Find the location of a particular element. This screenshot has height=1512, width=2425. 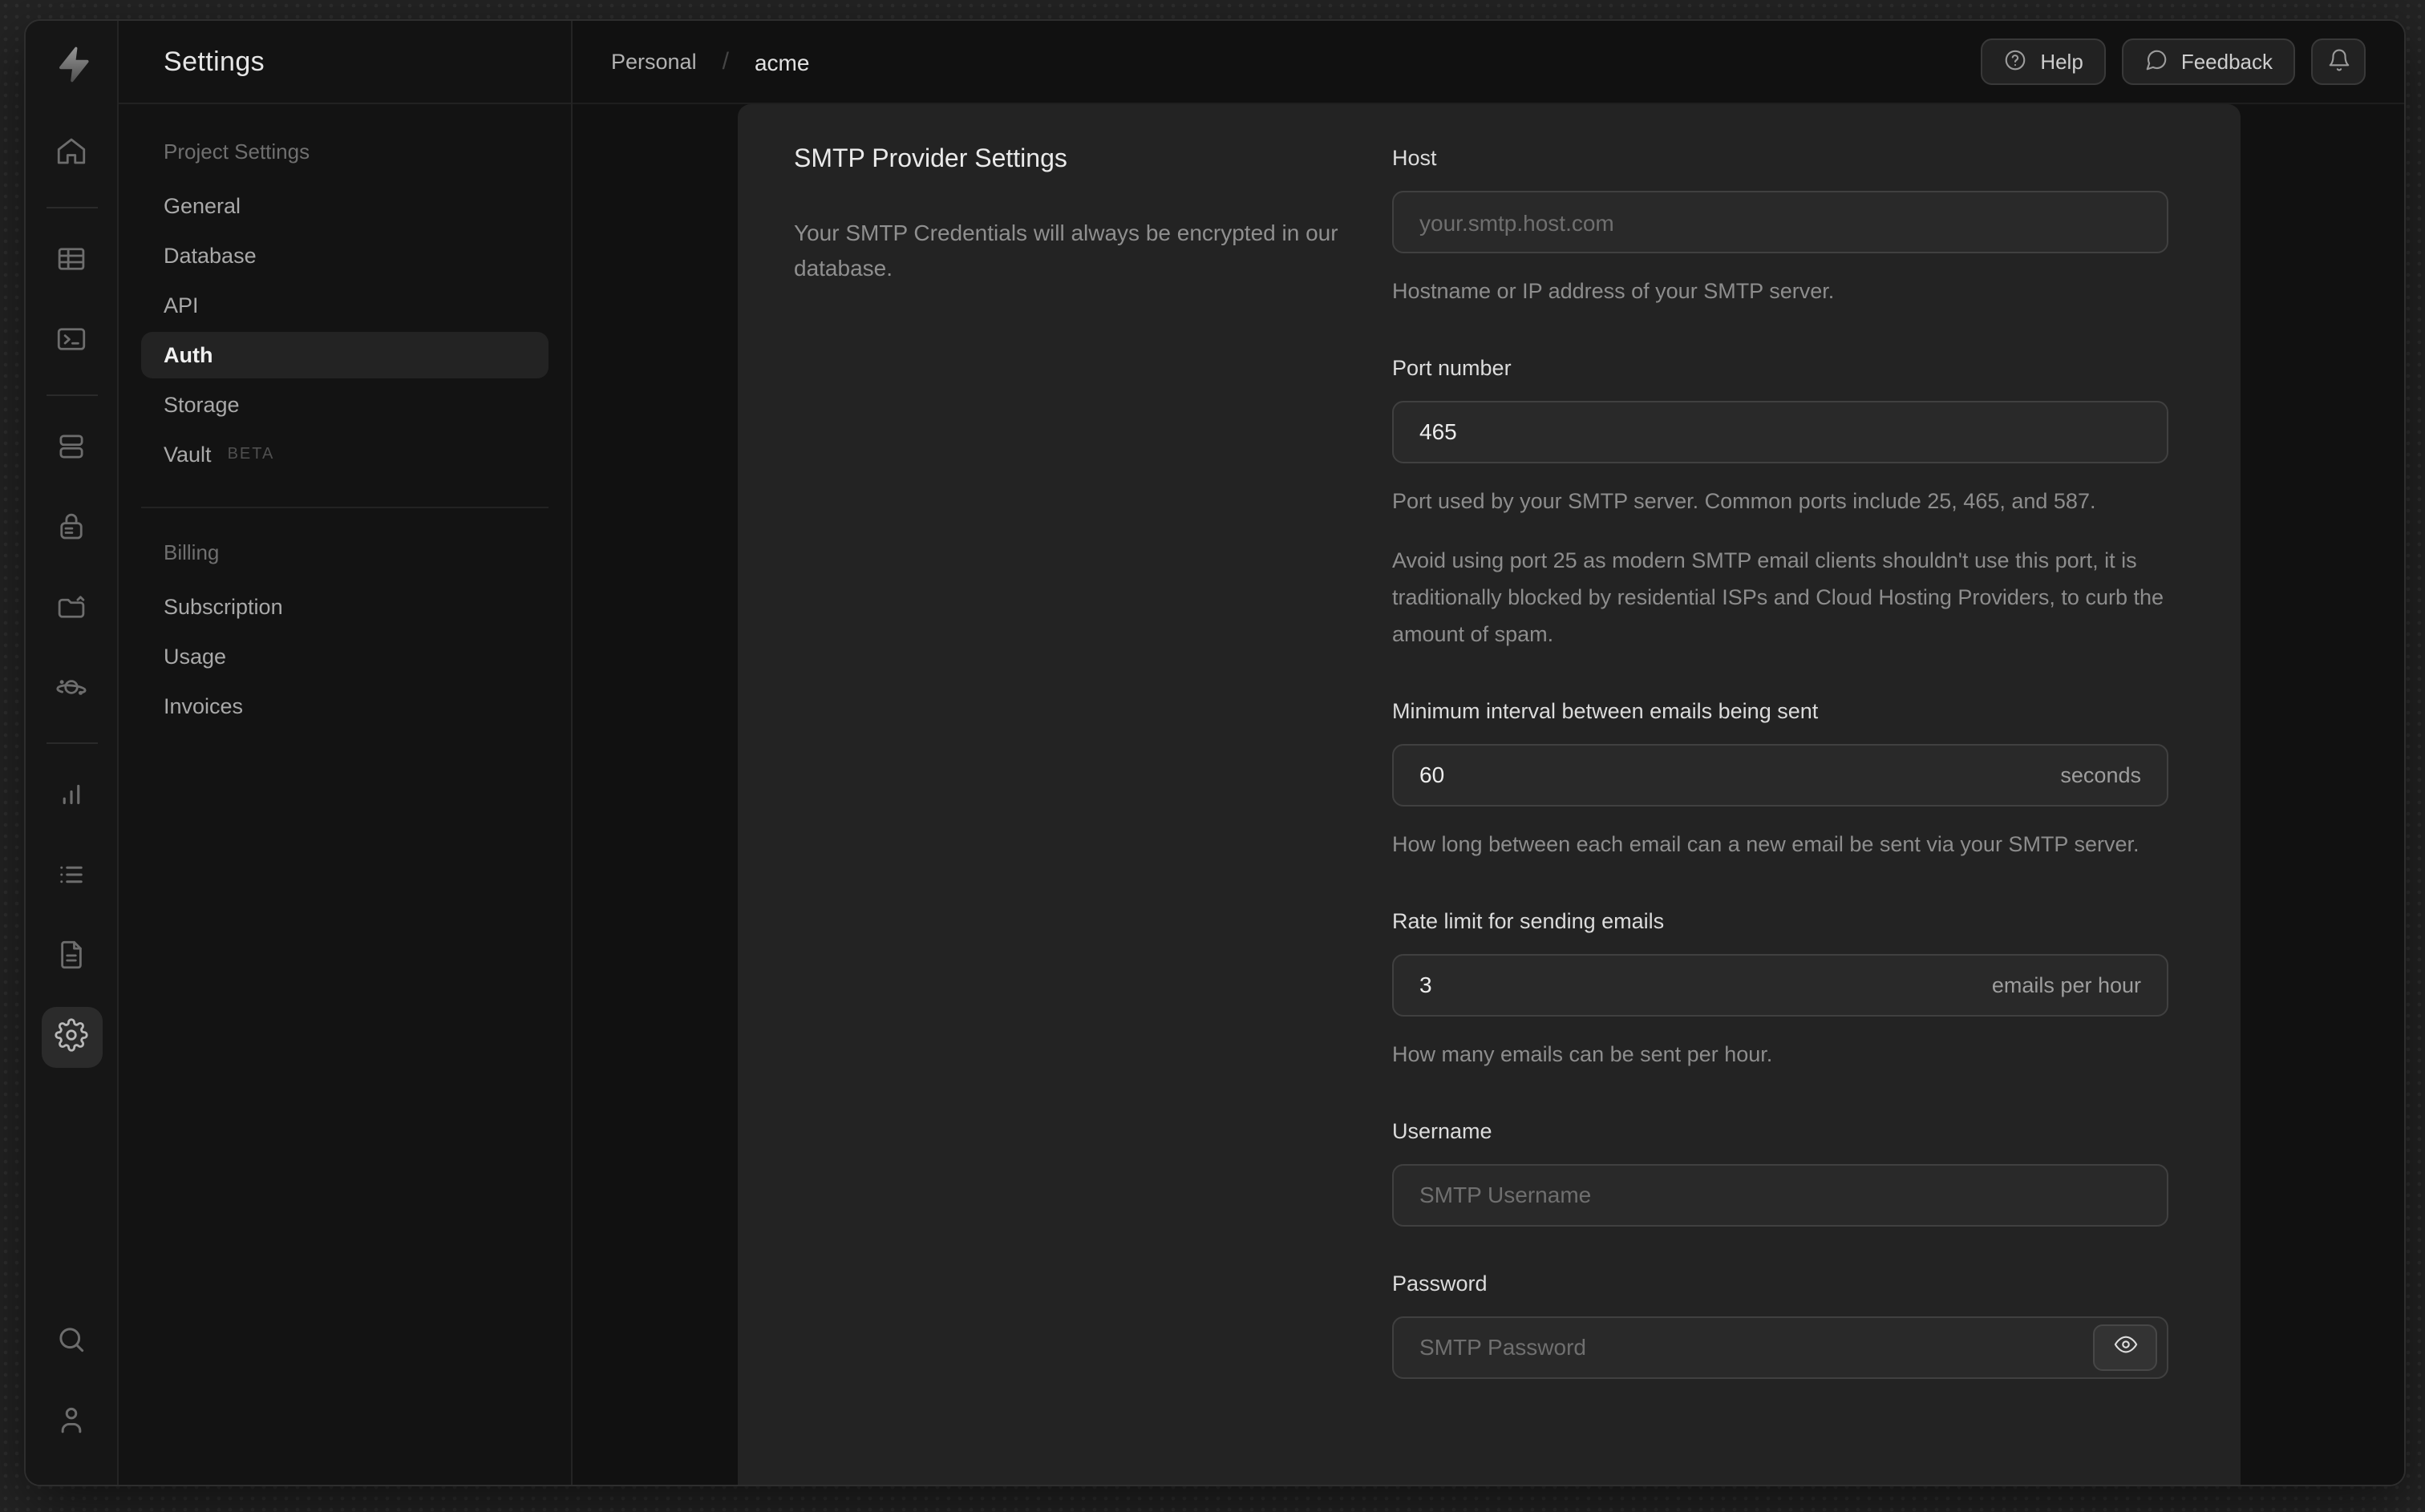

sidebar-item-api: API is located at coordinates (345, 306).